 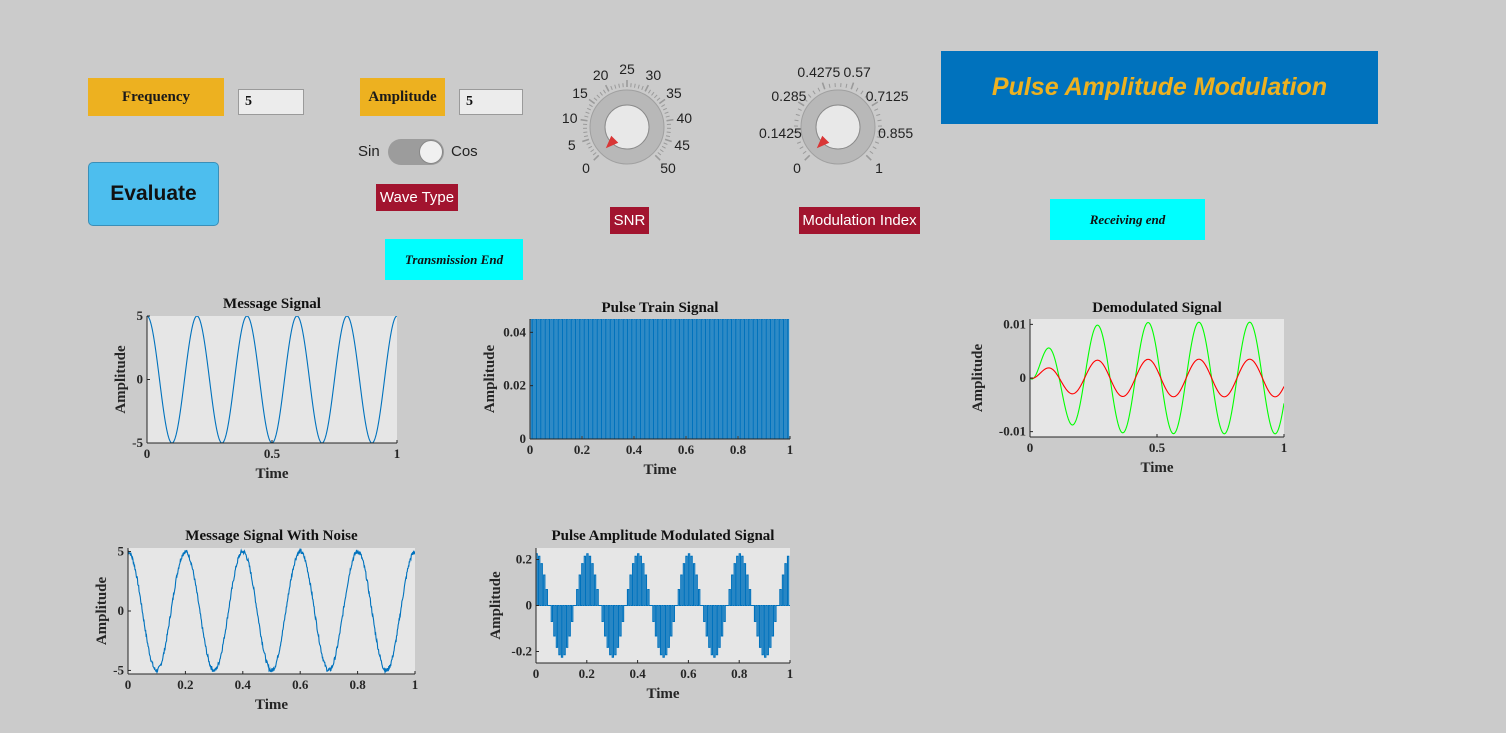 I want to click on snr-tick-label: 40, so click(x=684, y=117).